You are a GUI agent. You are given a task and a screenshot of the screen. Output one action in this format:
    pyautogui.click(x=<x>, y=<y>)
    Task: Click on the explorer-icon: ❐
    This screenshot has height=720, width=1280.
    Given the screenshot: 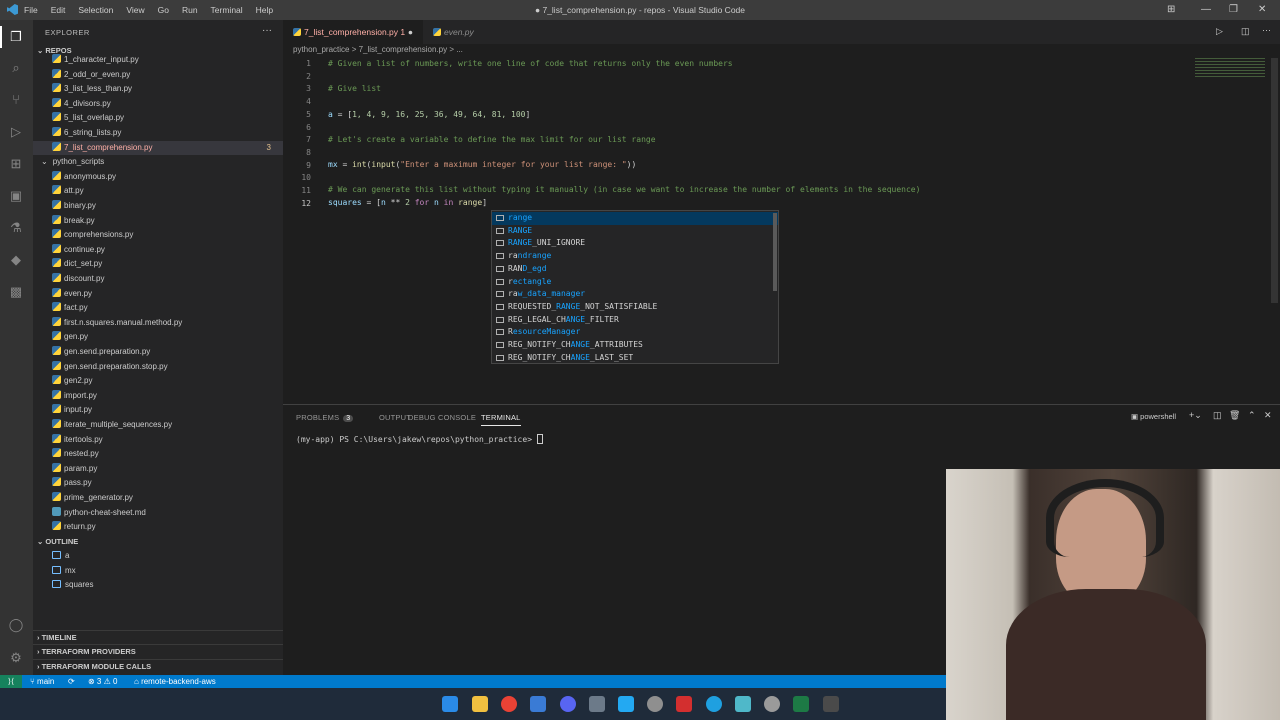 What is the action you would take?
    pyautogui.click(x=16, y=37)
    